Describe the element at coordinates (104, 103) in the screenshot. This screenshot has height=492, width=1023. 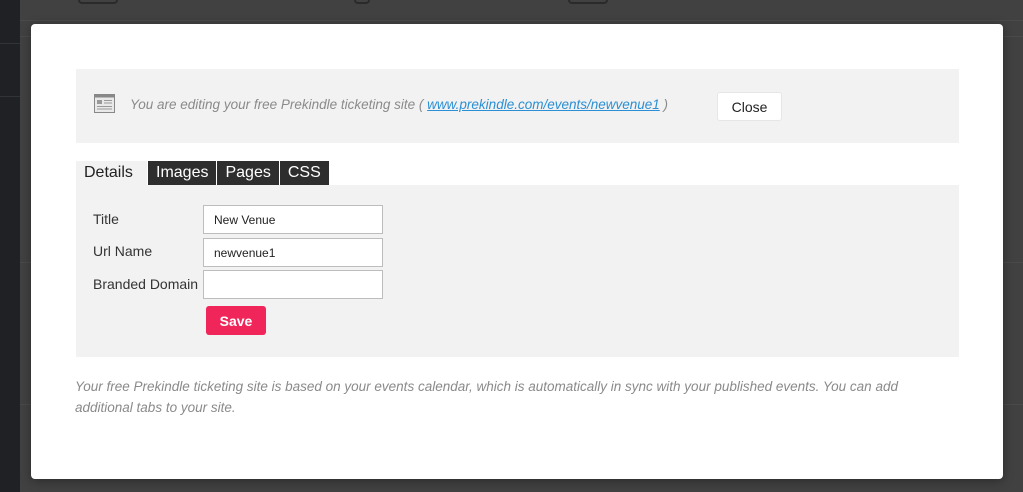
I see `webpage-icon` at that location.